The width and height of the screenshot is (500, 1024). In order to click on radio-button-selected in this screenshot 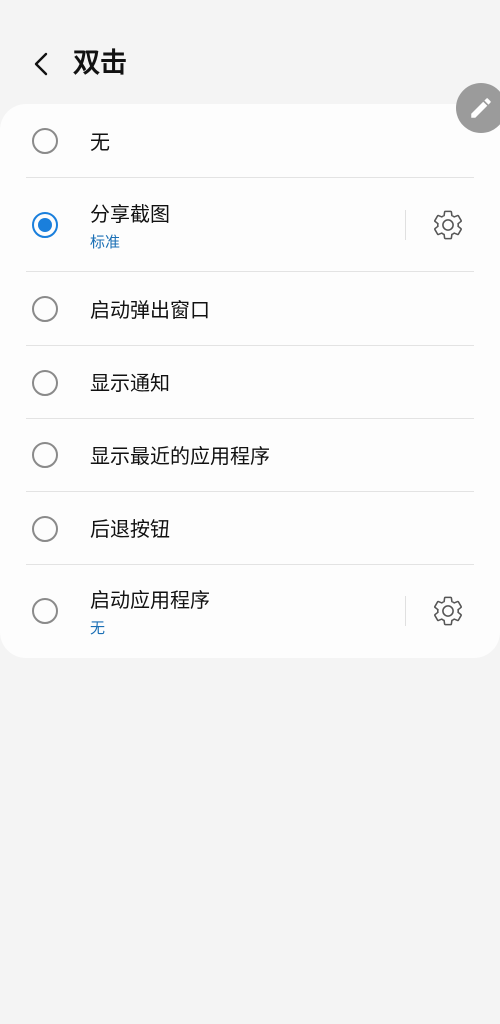, I will do `click(45, 225)`.